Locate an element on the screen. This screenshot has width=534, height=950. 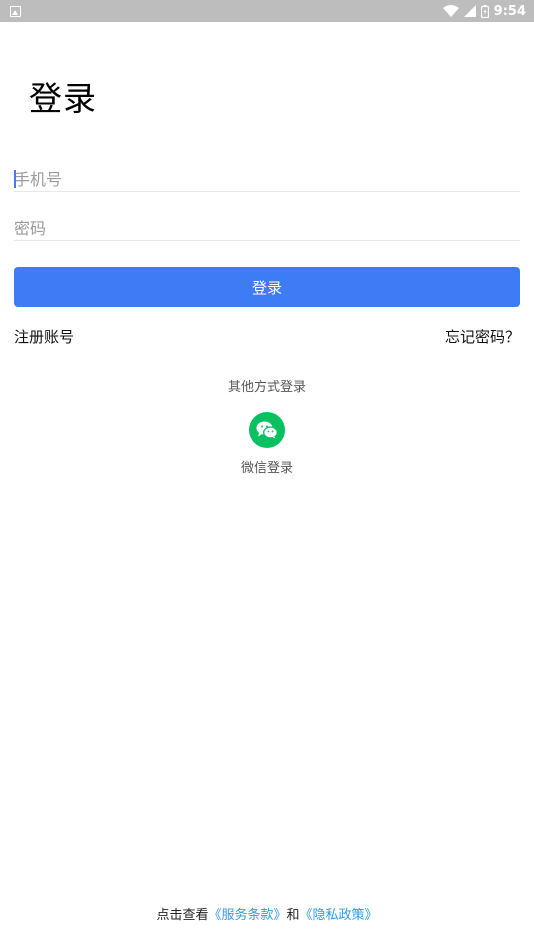
login-button: 登录 is located at coordinates (267, 287).